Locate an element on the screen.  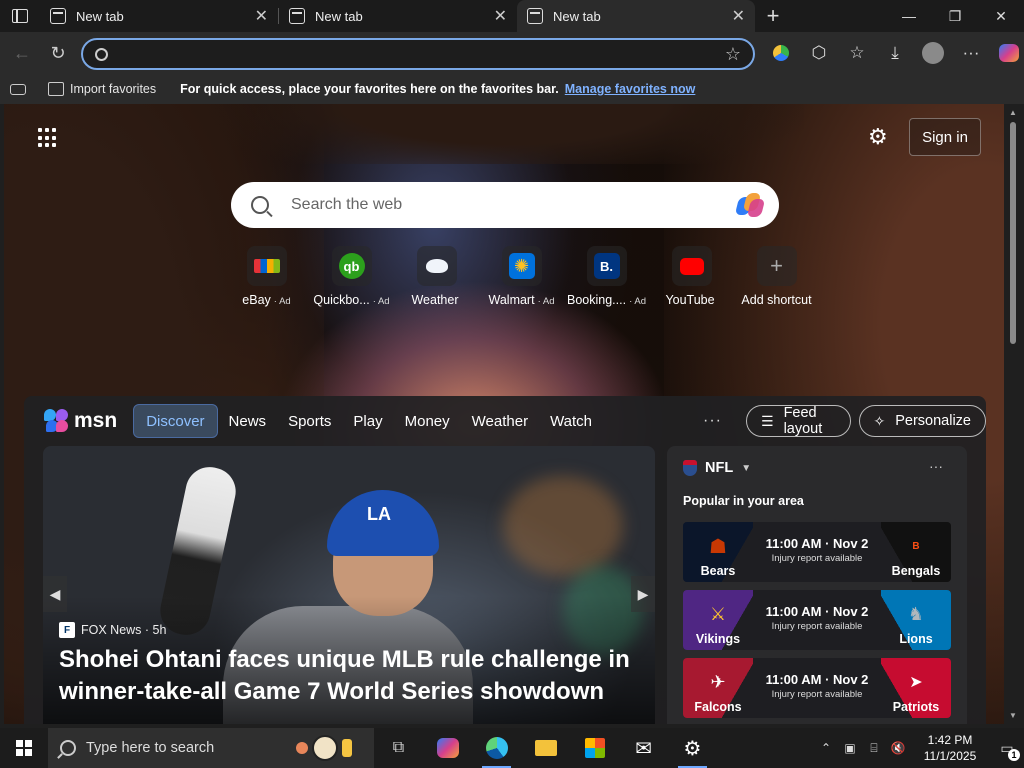
web-search-box is located at coordinates (505, 205).